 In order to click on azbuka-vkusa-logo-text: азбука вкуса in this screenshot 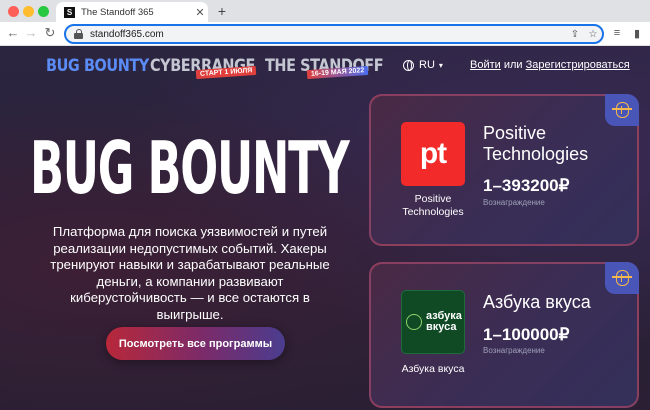, I will do `click(444, 321)`.